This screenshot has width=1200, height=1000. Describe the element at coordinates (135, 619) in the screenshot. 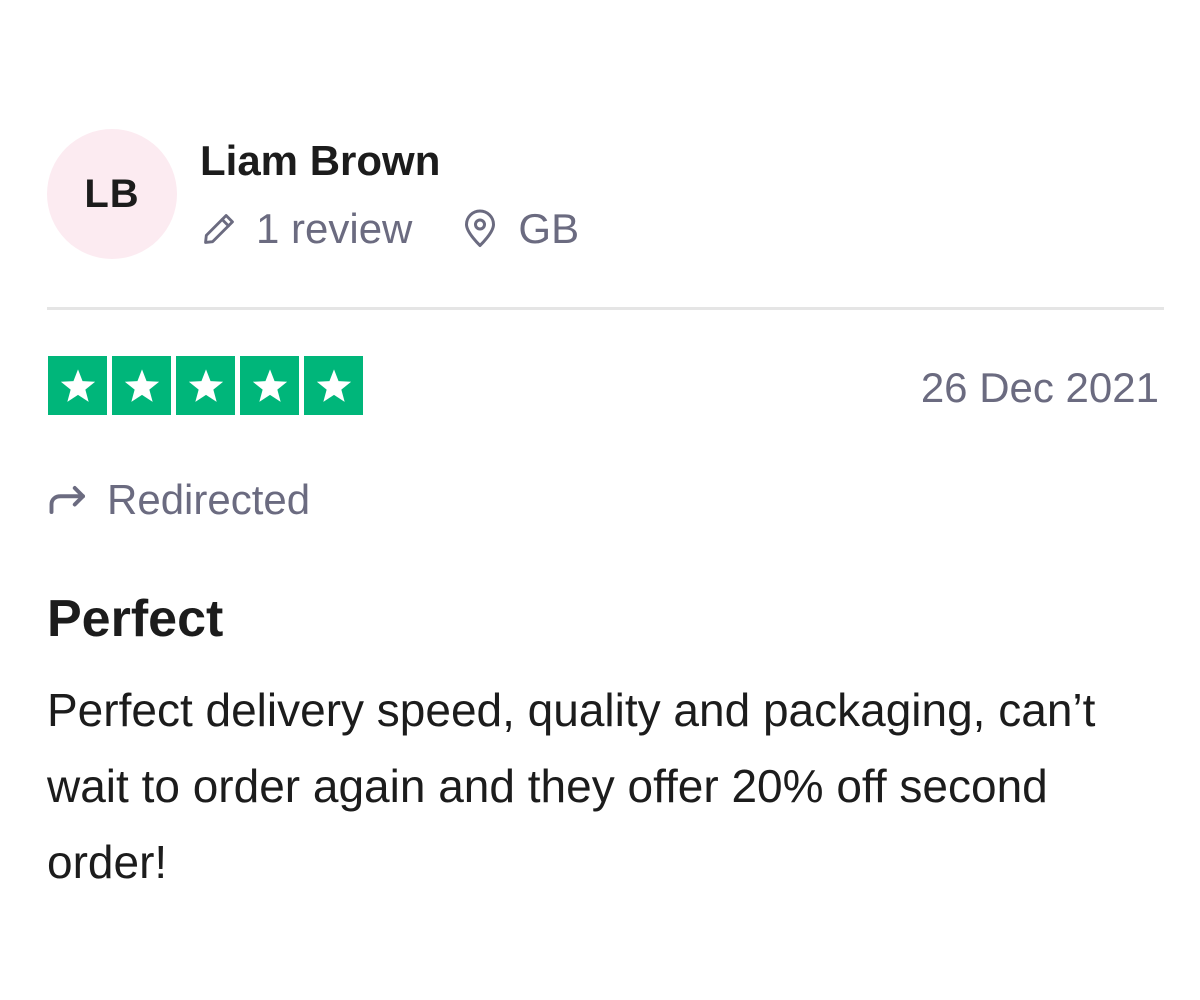

I see `review-title: Perfect` at that location.